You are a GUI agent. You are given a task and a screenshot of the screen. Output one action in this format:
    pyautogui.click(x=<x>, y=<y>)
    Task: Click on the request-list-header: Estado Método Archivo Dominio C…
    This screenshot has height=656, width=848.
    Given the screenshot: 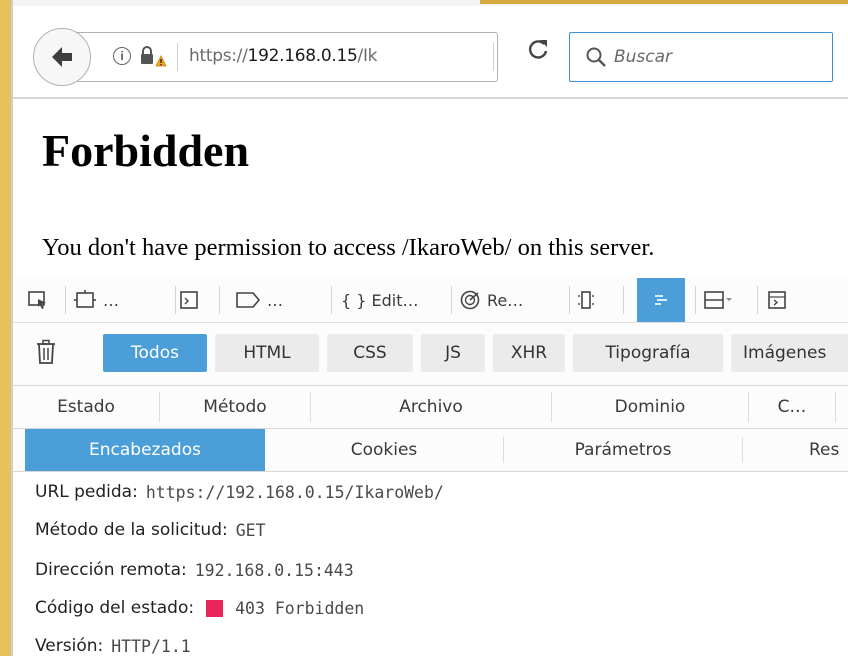 What is the action you would take?
    pyautogui.click(x=430, y=407)
    